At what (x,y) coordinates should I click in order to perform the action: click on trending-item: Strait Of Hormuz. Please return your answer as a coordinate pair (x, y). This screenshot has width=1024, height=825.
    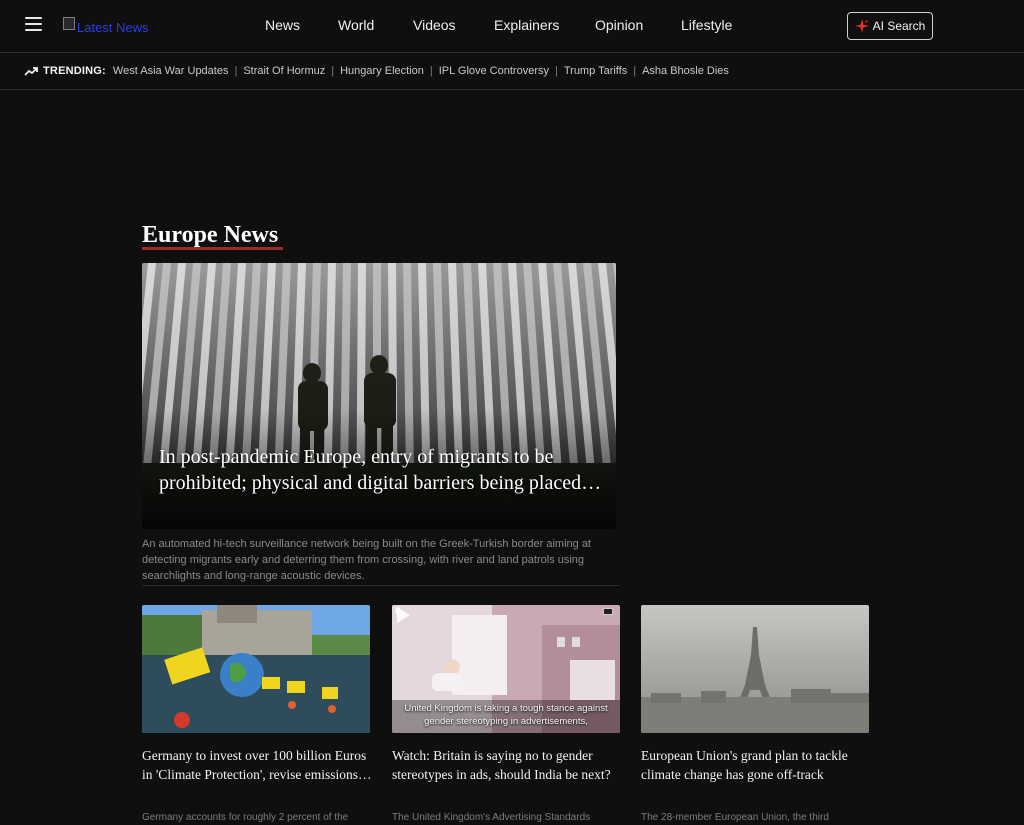
    Looking at the image, I should click on (284, 71).